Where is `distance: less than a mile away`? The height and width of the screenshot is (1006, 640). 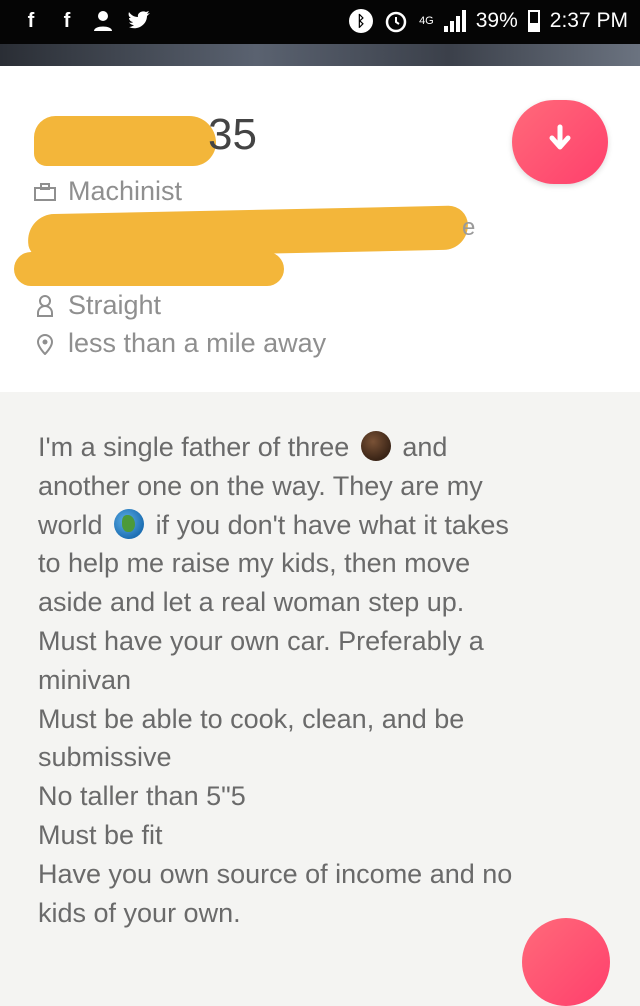
distance: less than a mile away is located at coordinates (197, 343).